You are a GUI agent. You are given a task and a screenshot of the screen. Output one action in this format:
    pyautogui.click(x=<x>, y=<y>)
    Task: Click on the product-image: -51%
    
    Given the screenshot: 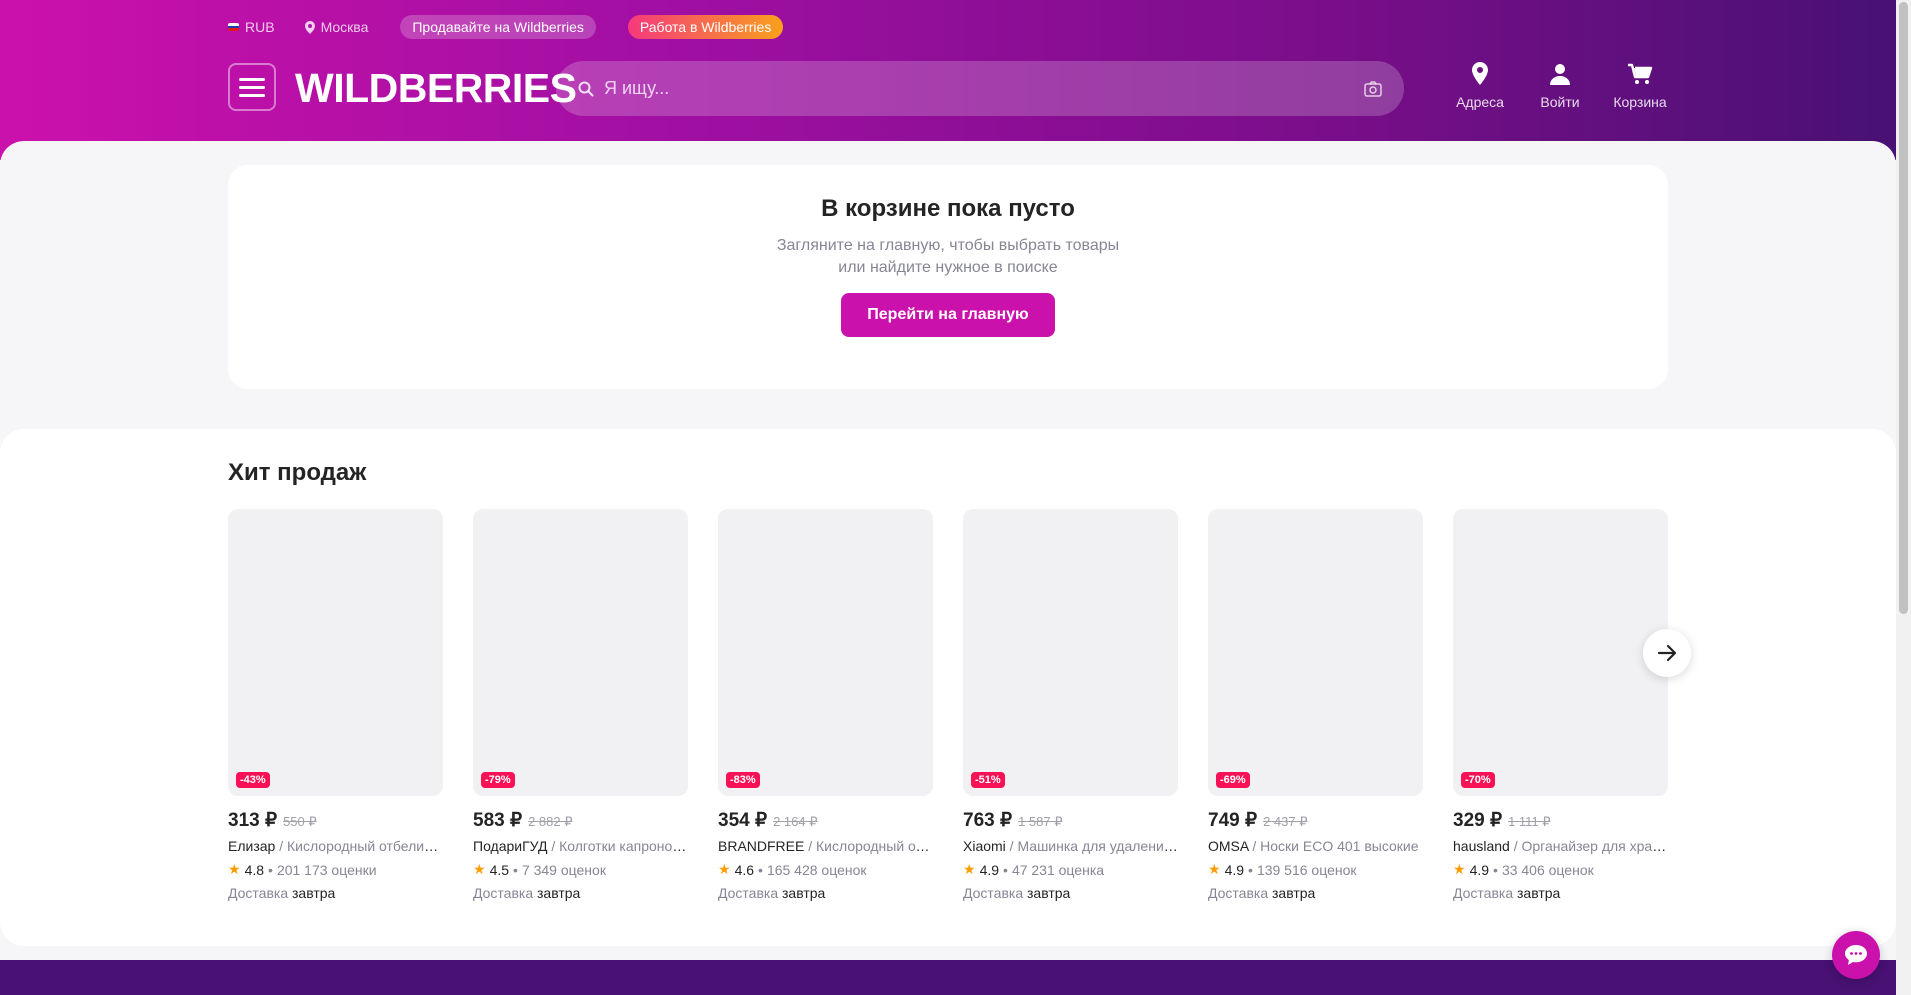 What is the action you would take?
    pyautogui.click(x=1070, y=652)
    